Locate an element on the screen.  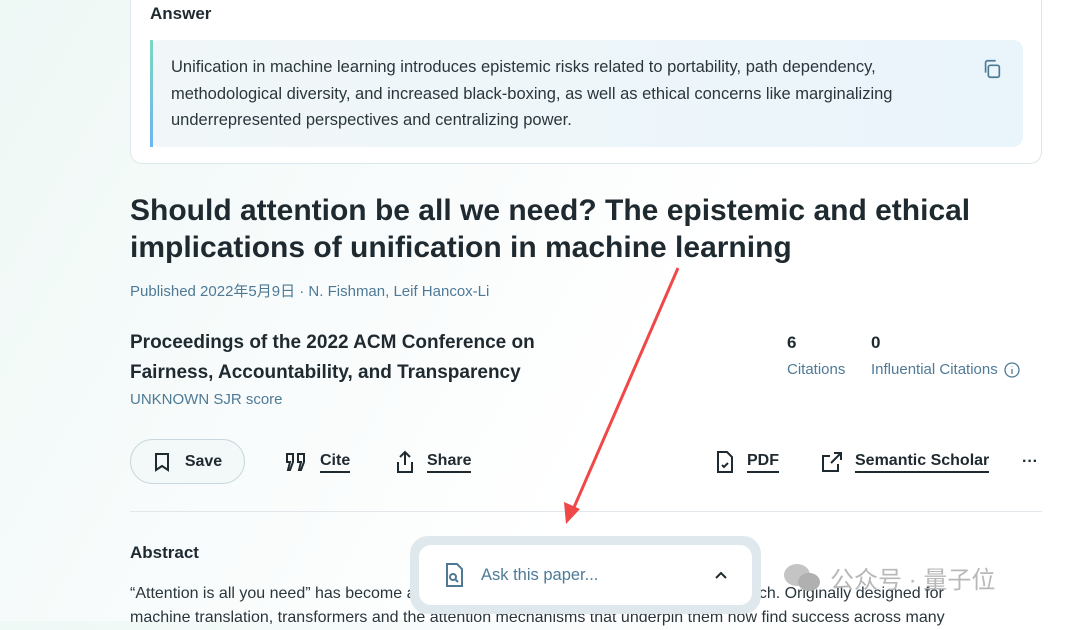
document-search-icon is located at coordinates (454, 575).